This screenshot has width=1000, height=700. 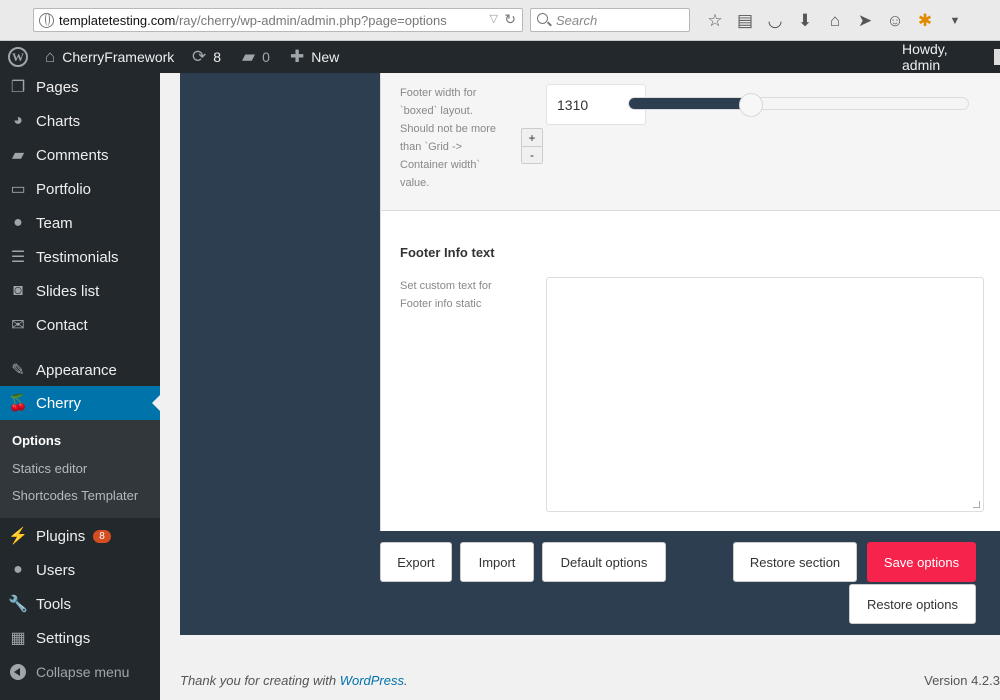 What do you see at coordinates (80, 570) in the screenshot?
I see `sidebar-item-users: ● Users` at bounding box center [80, 570].